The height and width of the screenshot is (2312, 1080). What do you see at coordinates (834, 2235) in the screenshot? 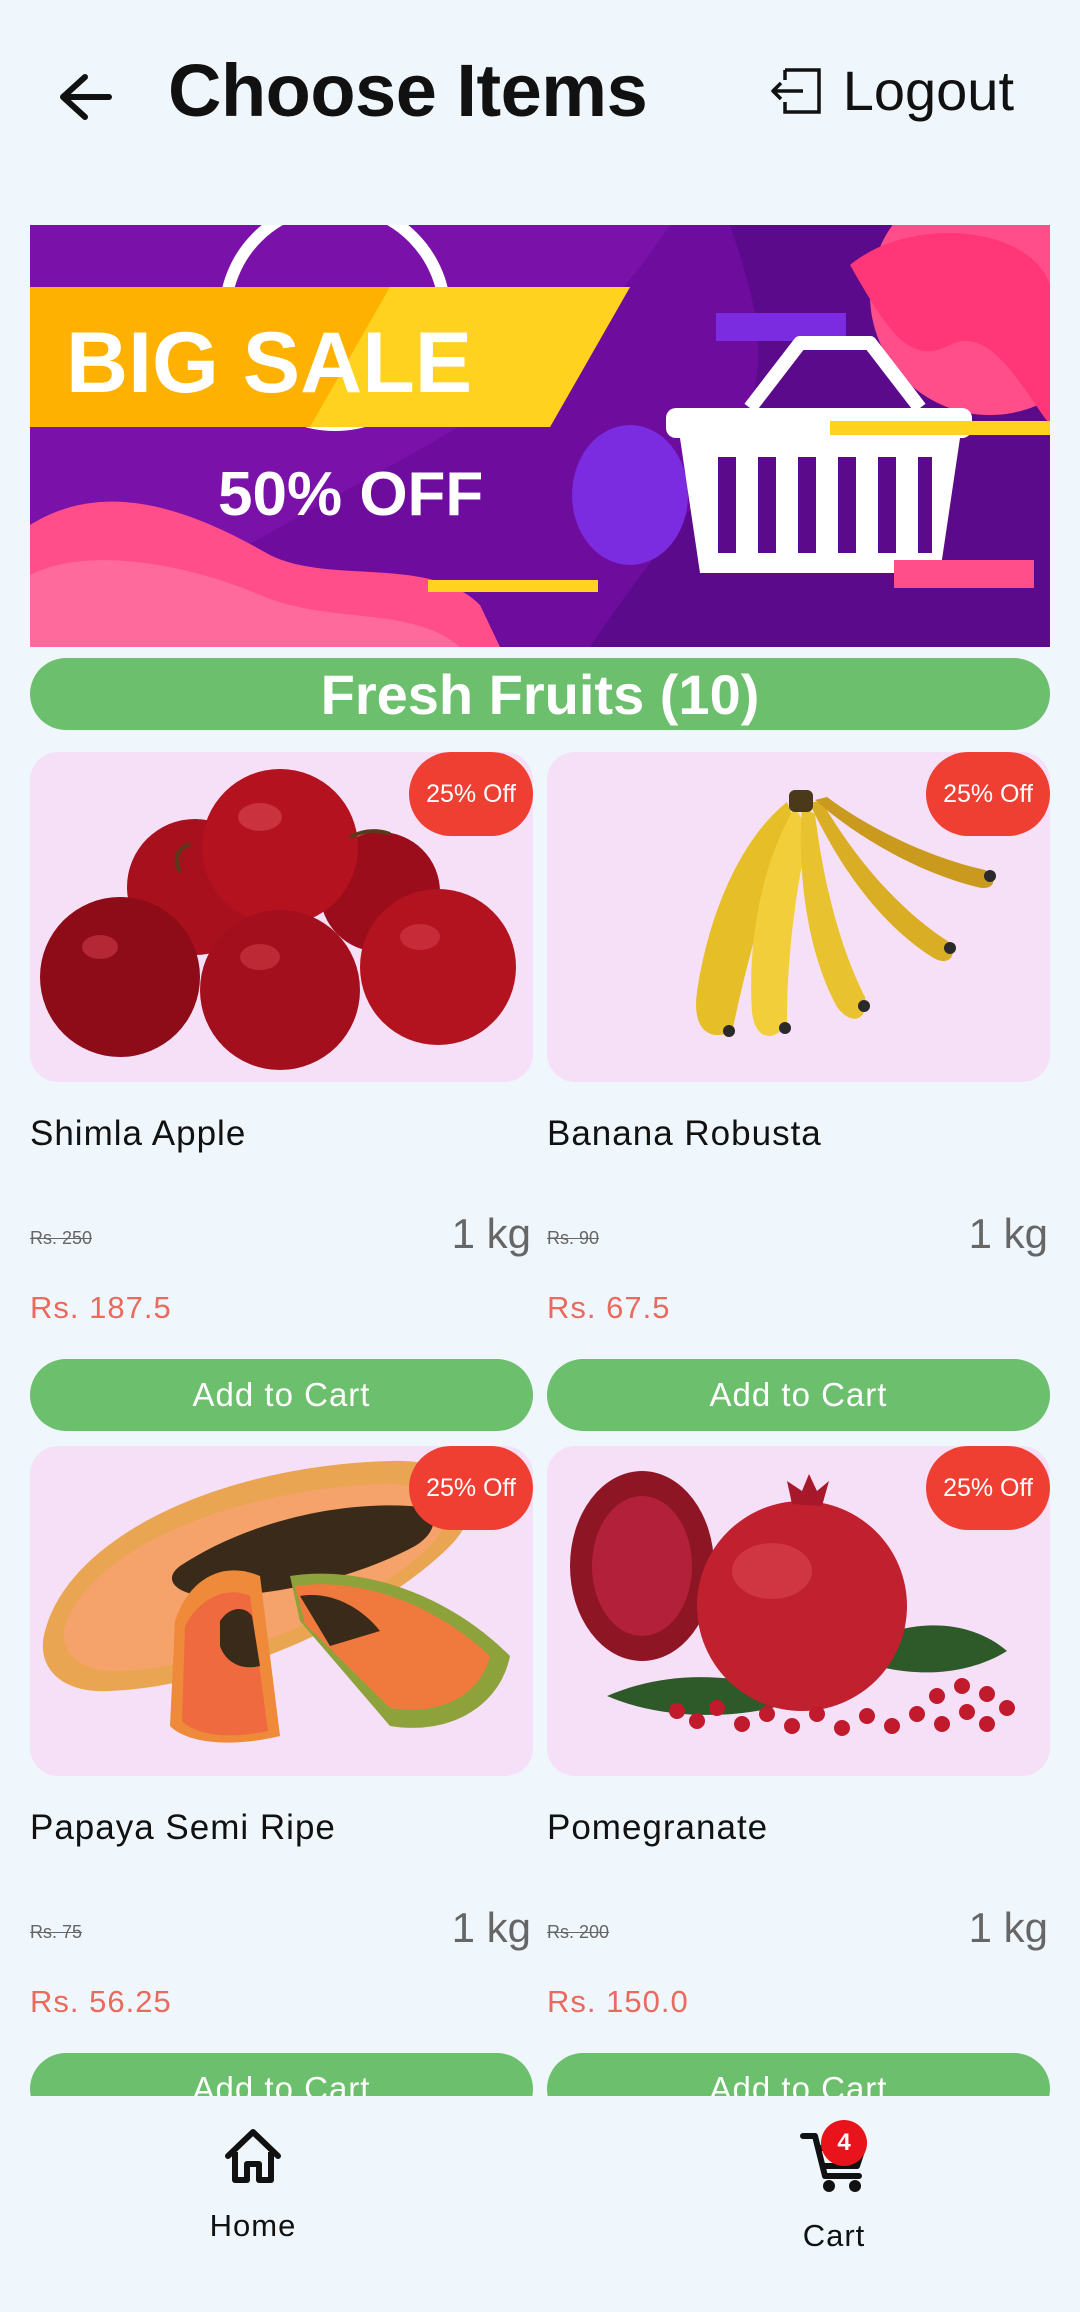
I see `nav-cart-label: Cart` at bounding box center [834, 2235].